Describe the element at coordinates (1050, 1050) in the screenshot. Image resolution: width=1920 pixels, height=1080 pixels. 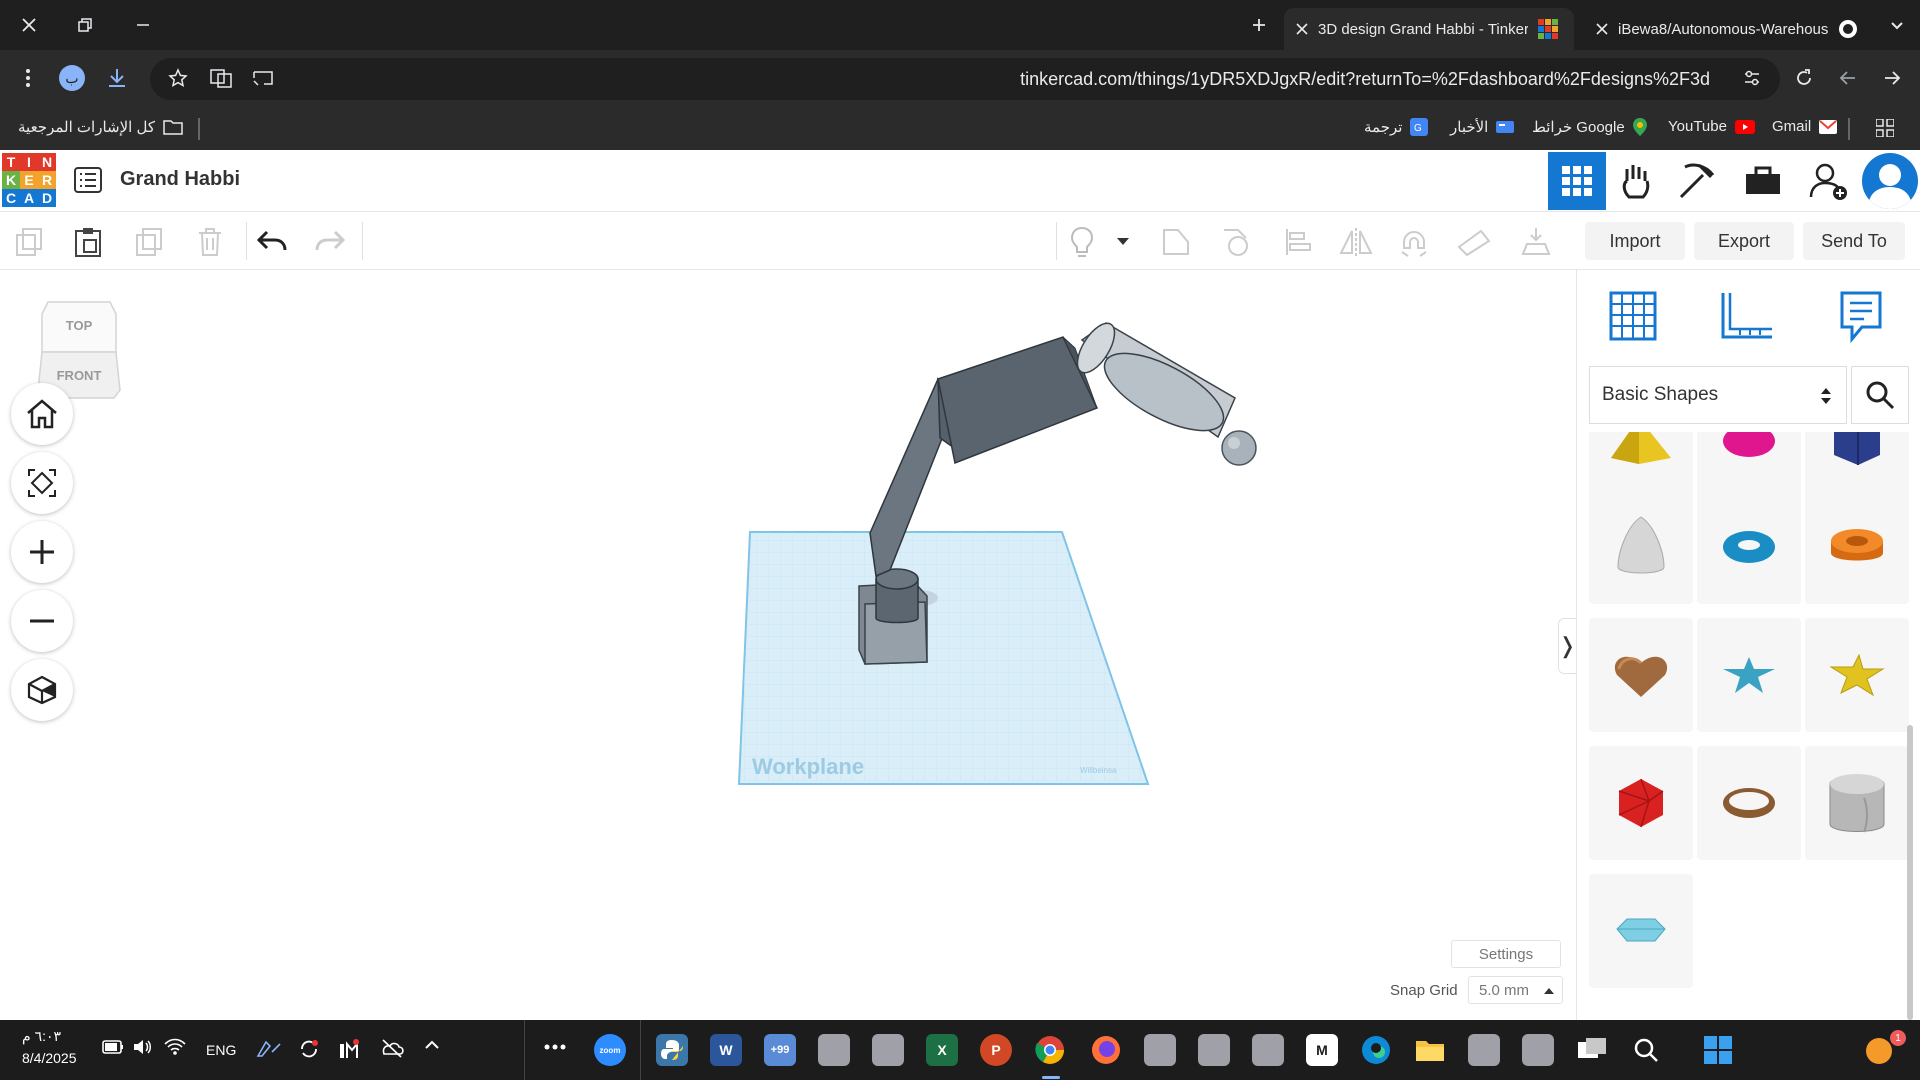
I see `chrome-app-icon` at that location.